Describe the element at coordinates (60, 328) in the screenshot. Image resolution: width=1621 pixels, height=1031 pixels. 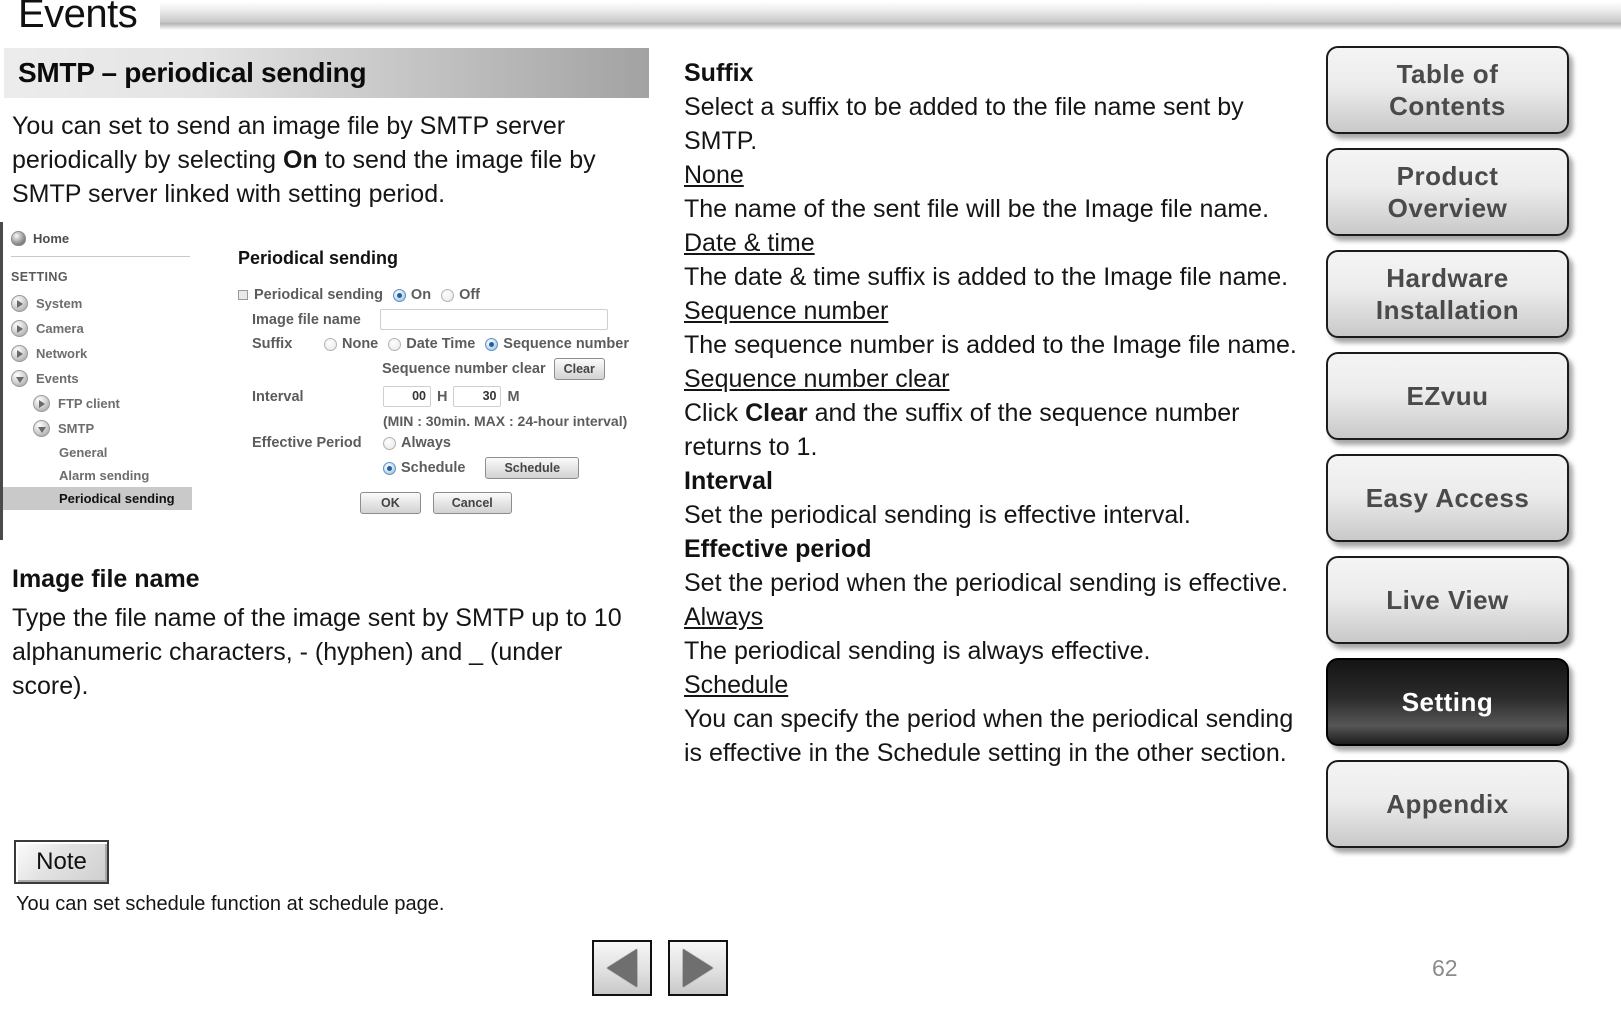
I see `sidebar-item-camera-label: Camera` at that location.